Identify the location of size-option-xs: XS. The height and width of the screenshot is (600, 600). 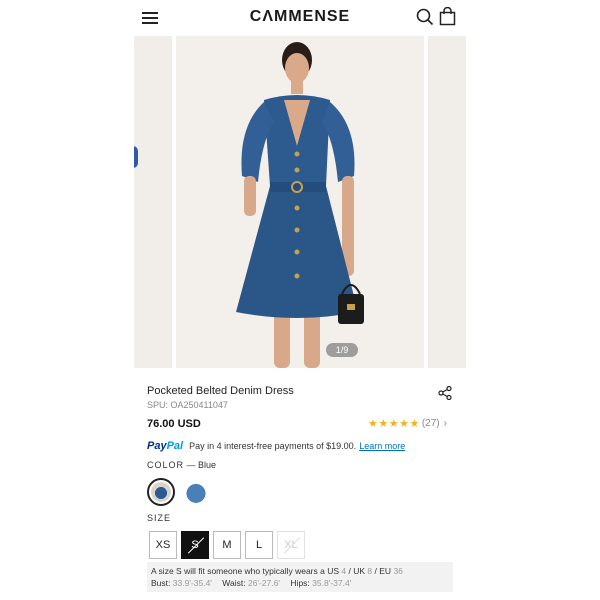
(163, 545).